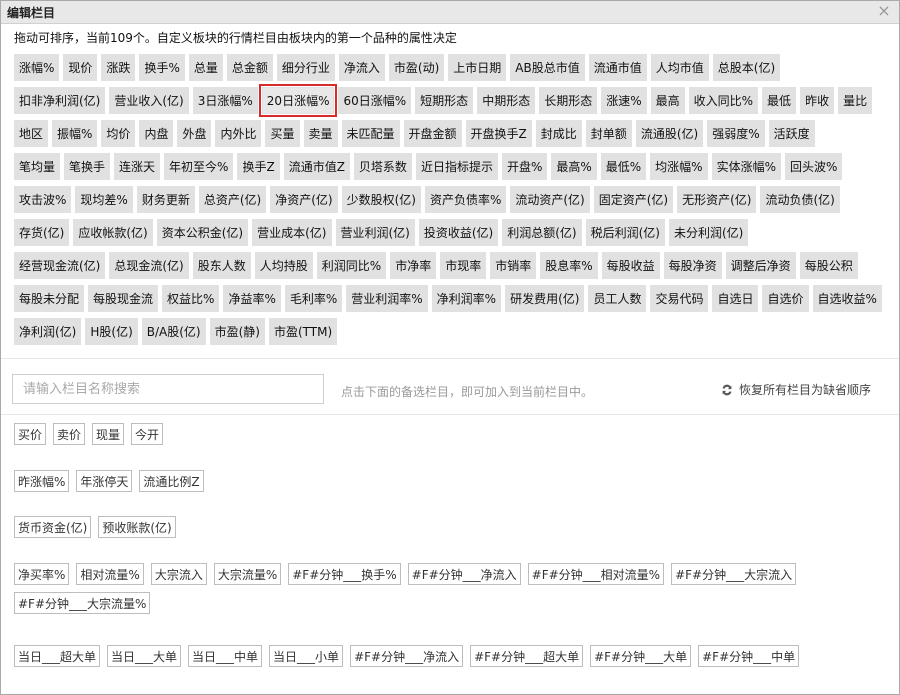  I want to click on column-chip: 存货(亿), so click(42, 232).